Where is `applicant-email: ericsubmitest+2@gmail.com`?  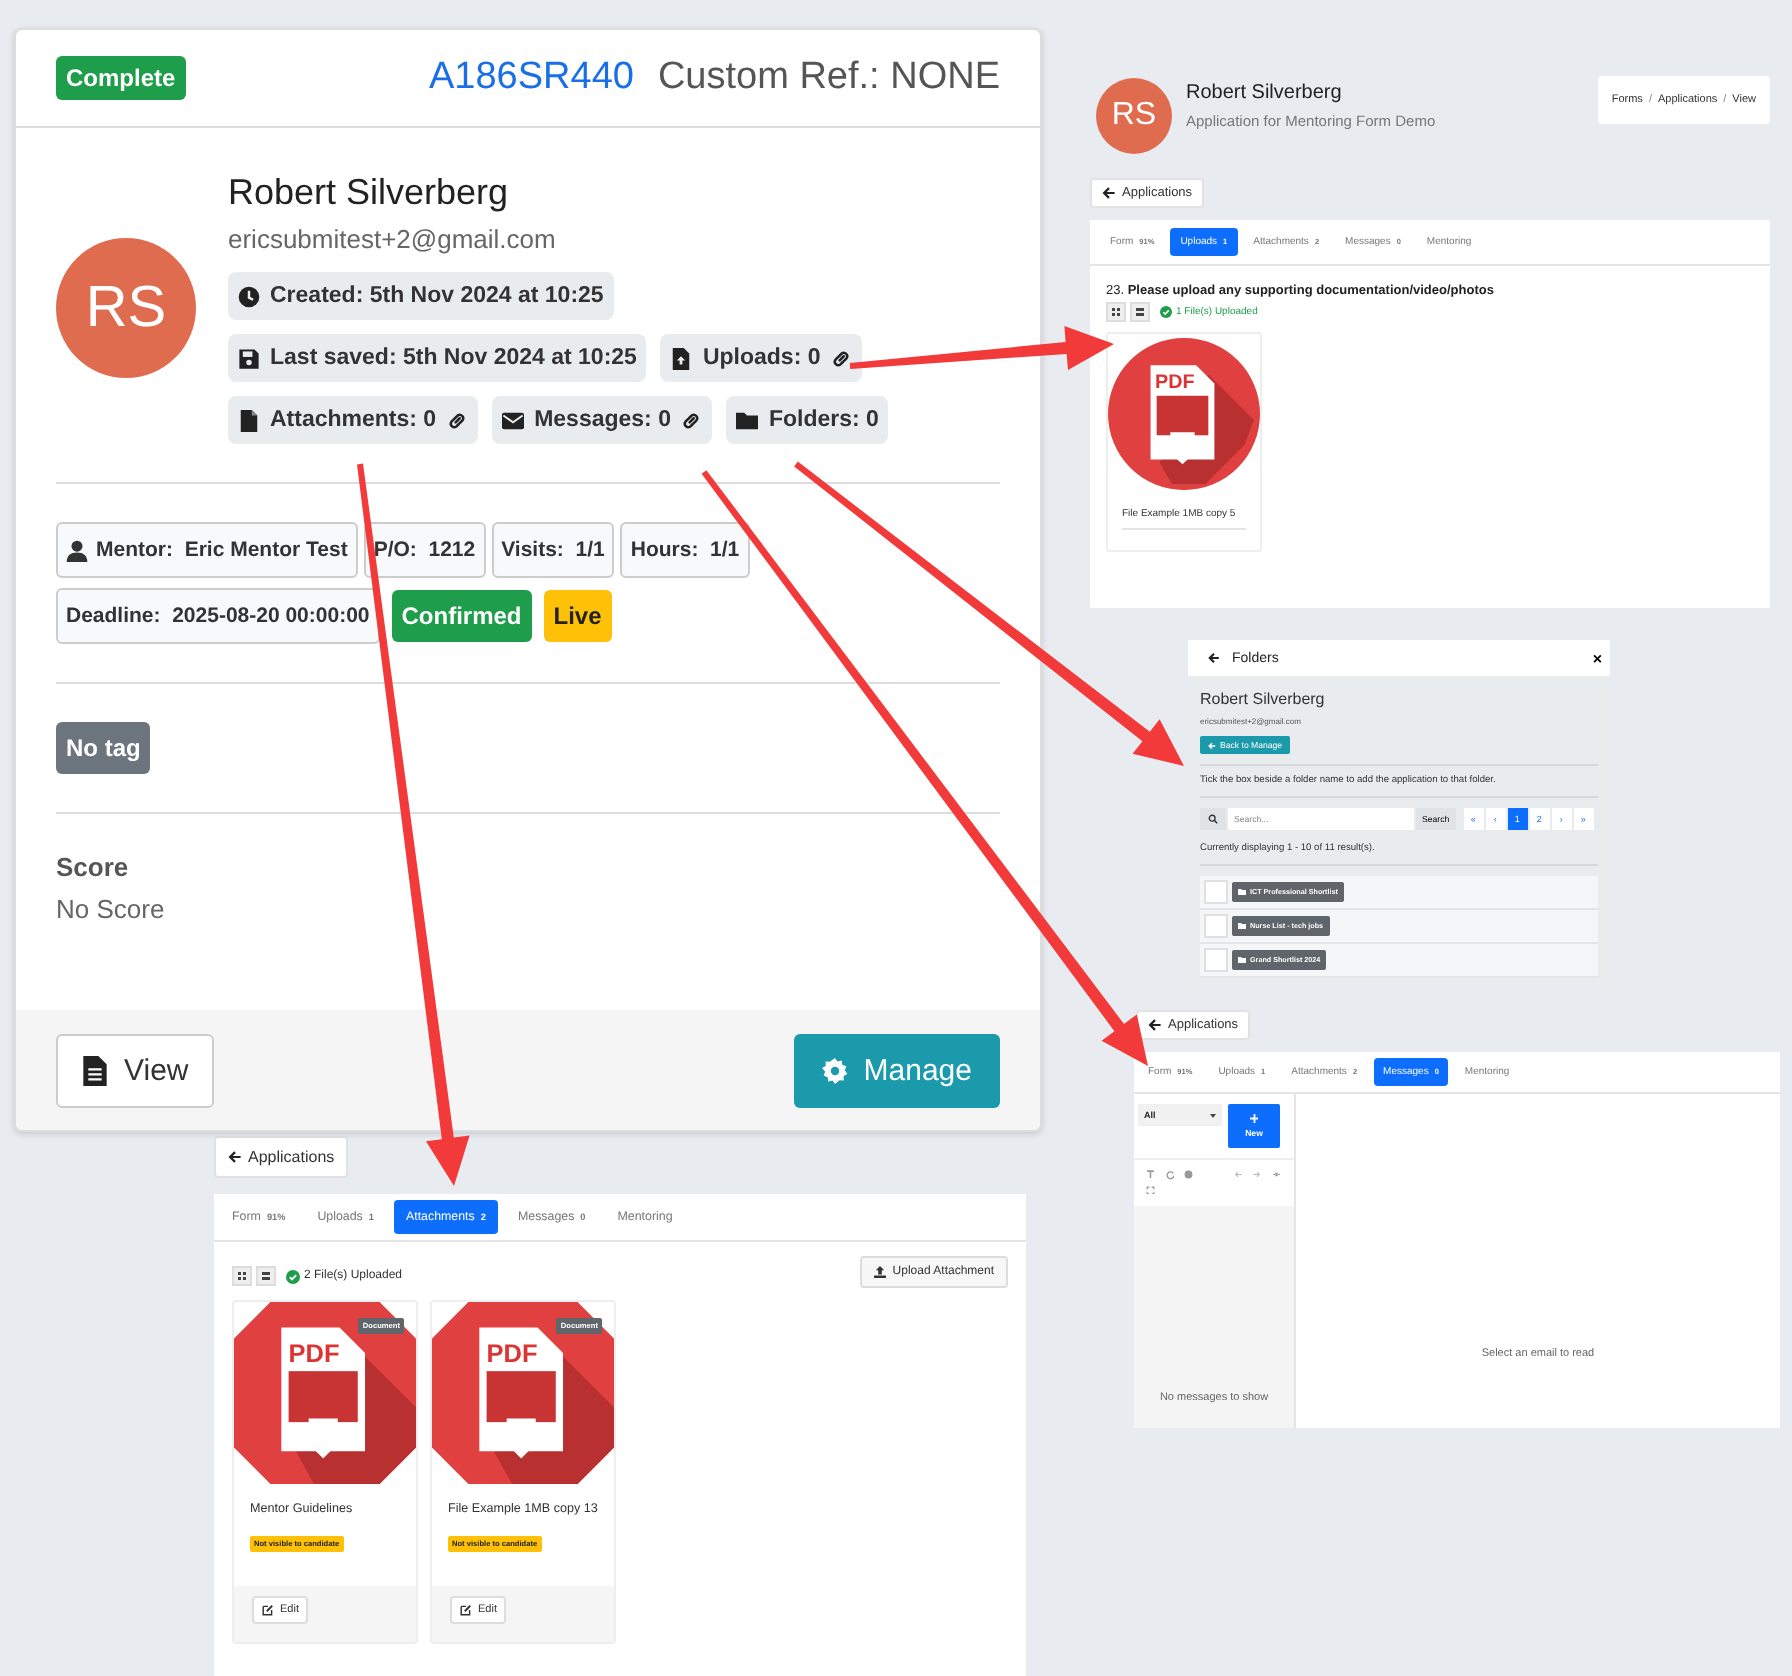 applicant-email: ericsubmitest+2@gmail.com is located at coordinates (393, 239).